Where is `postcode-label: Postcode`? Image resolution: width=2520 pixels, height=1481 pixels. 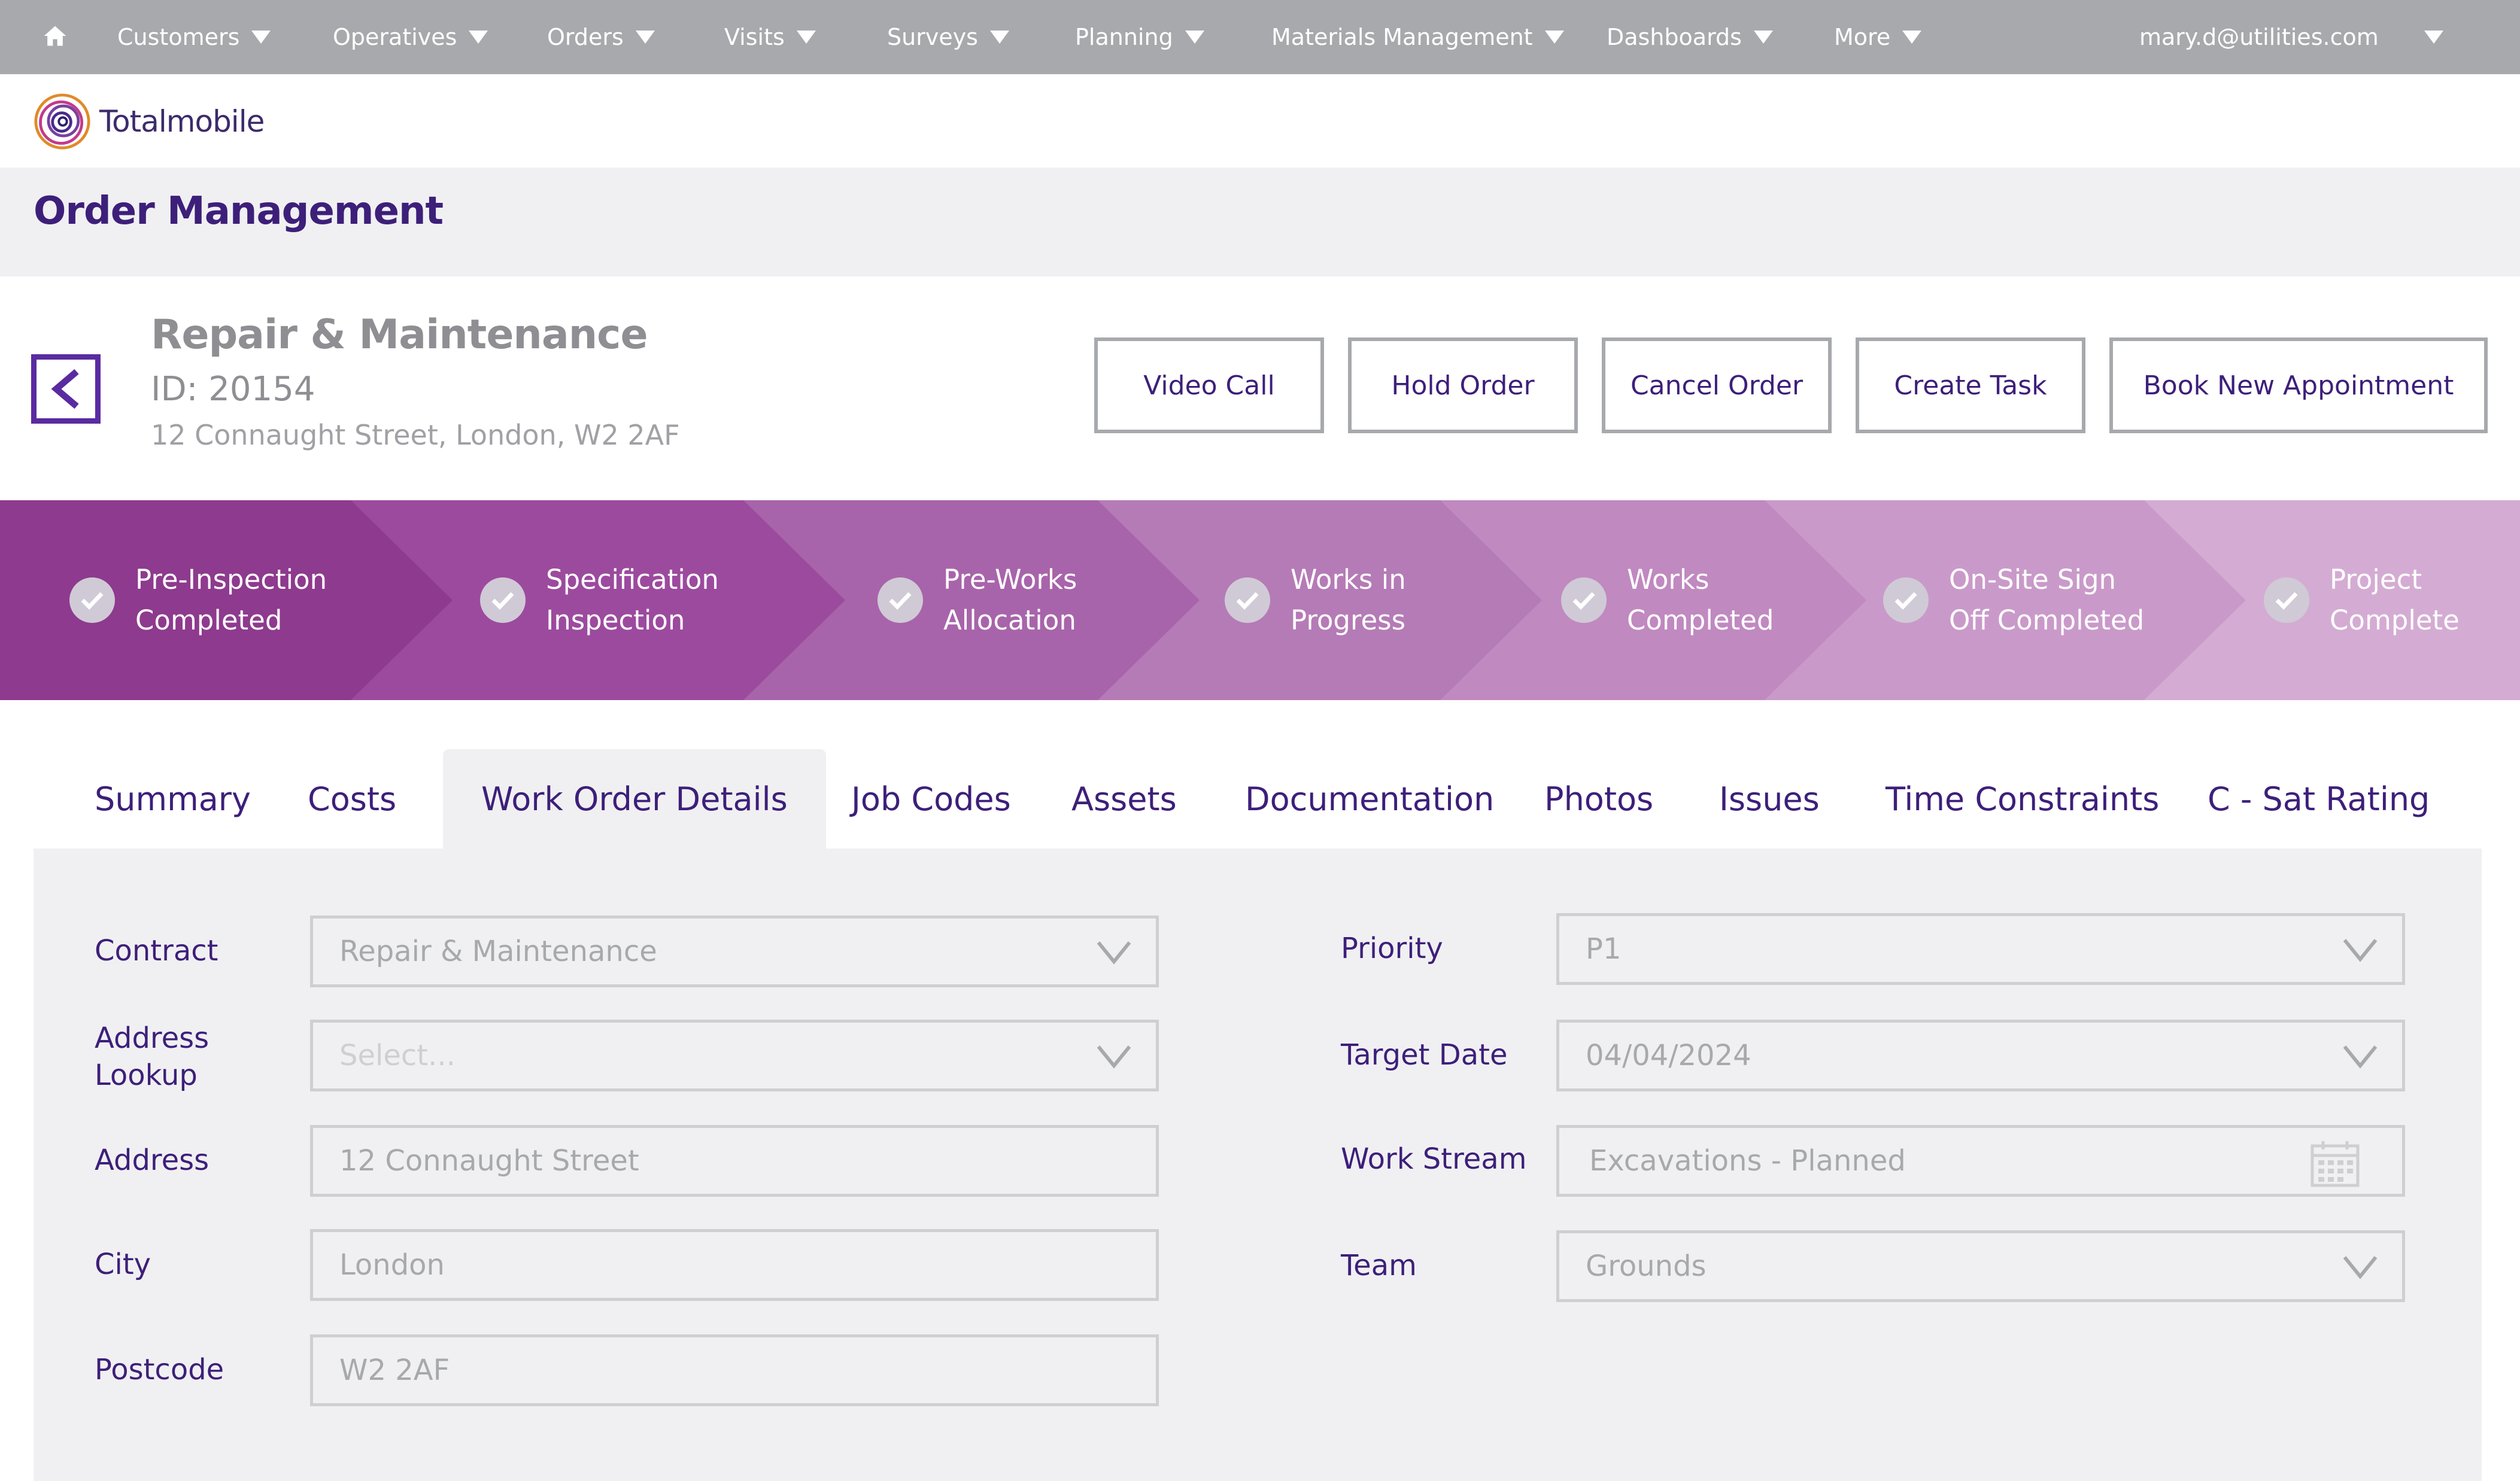 postcode-label: Postcode is located at coordinates (160, 1369).